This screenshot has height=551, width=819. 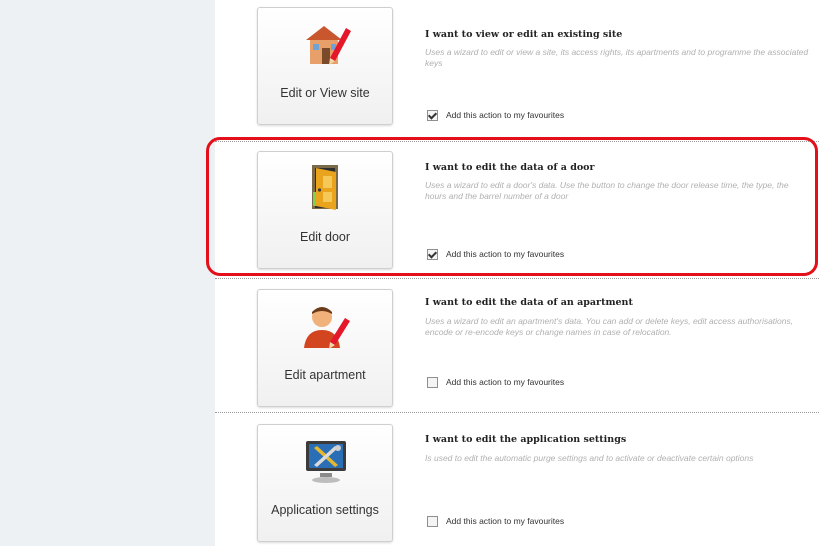 I want to click on edit-door-button: Edit door, so click(x=325, y=210).